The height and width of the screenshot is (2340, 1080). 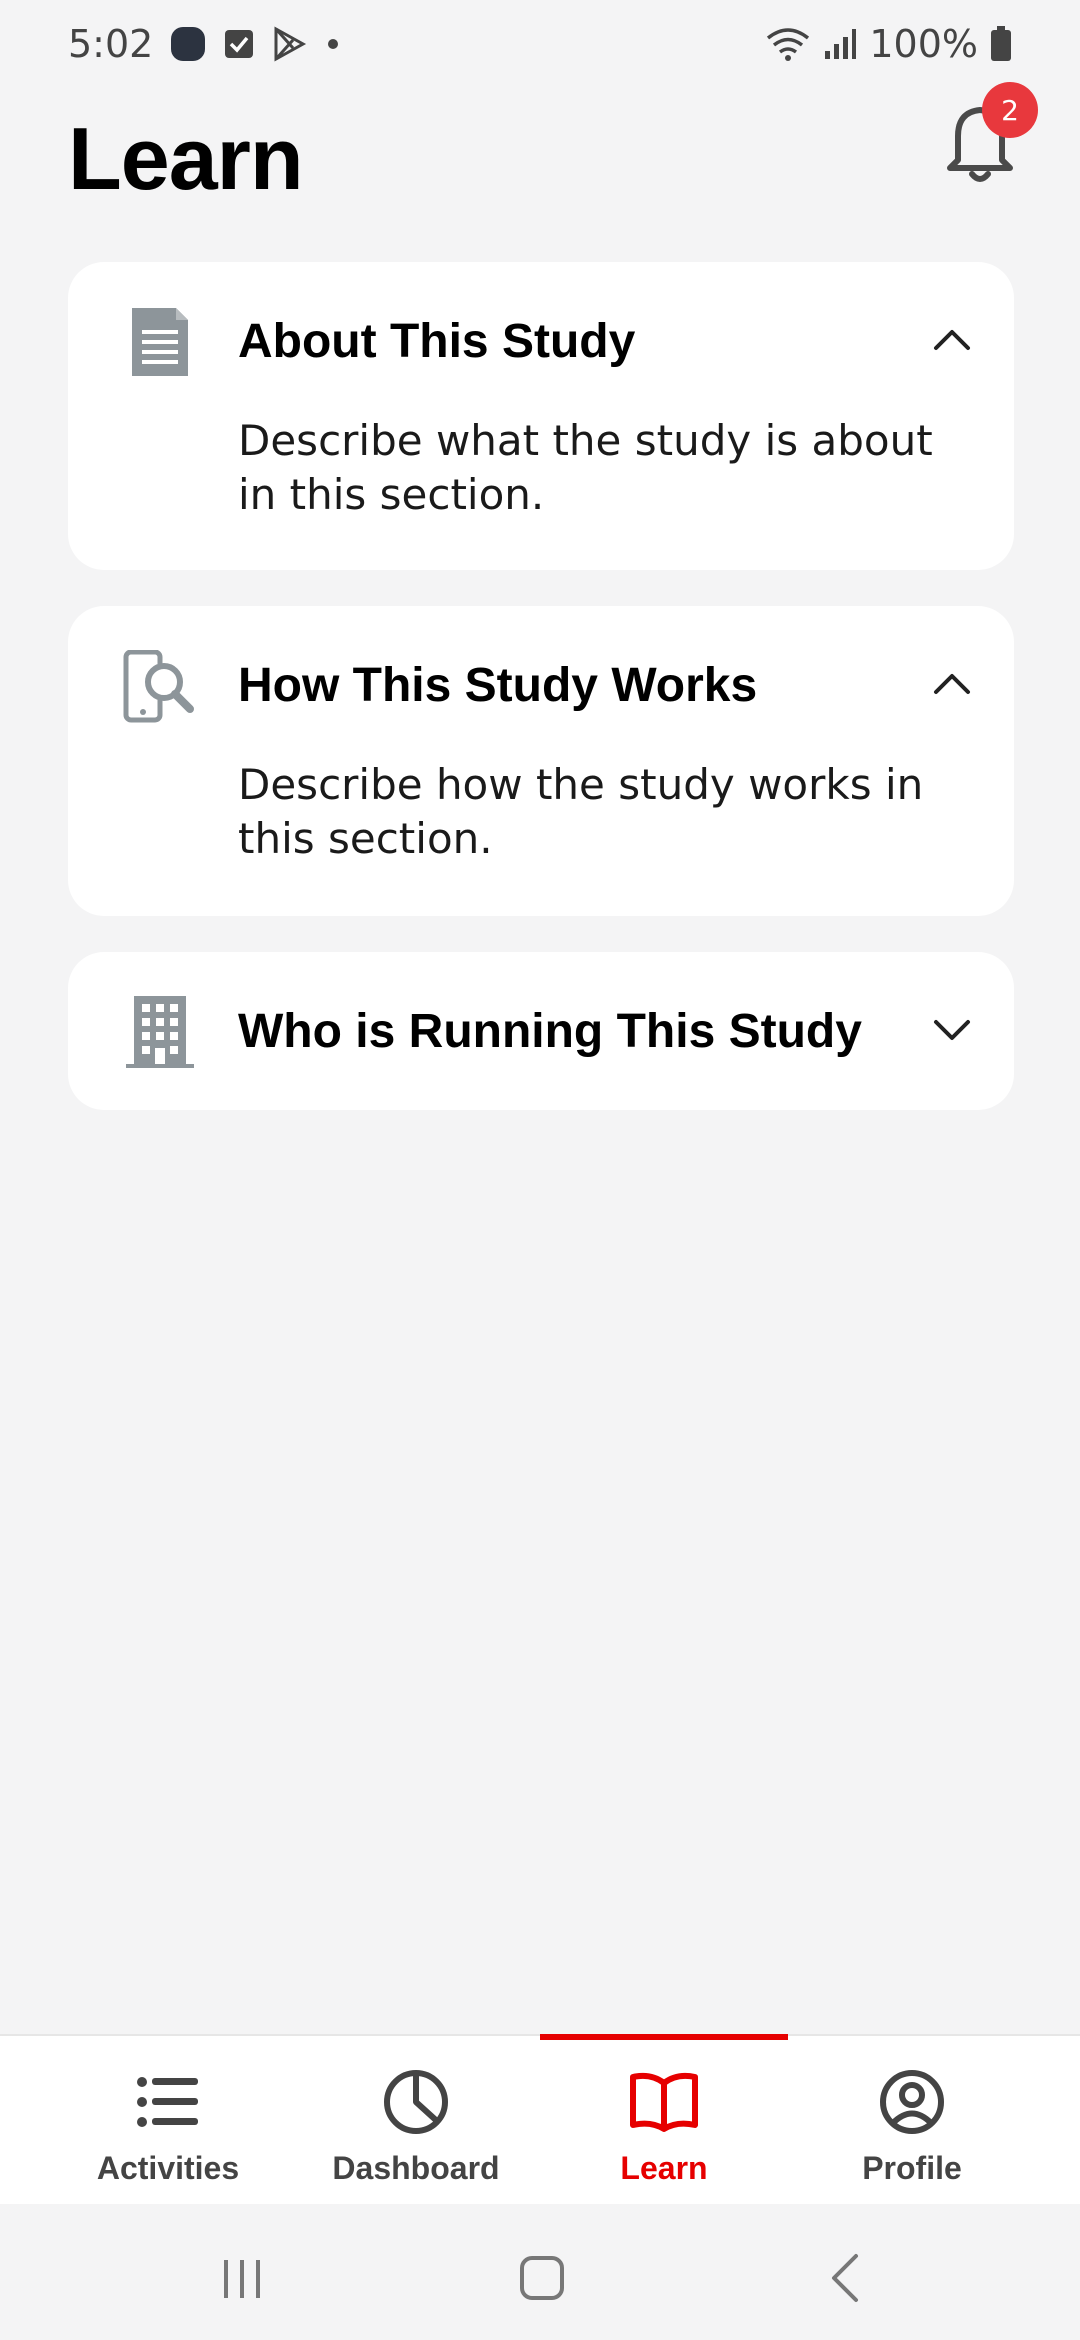 What do you see at coordinates (188, 44) in the screenshot?
I see `app-notification-icon` at bounding box center [188, 44].